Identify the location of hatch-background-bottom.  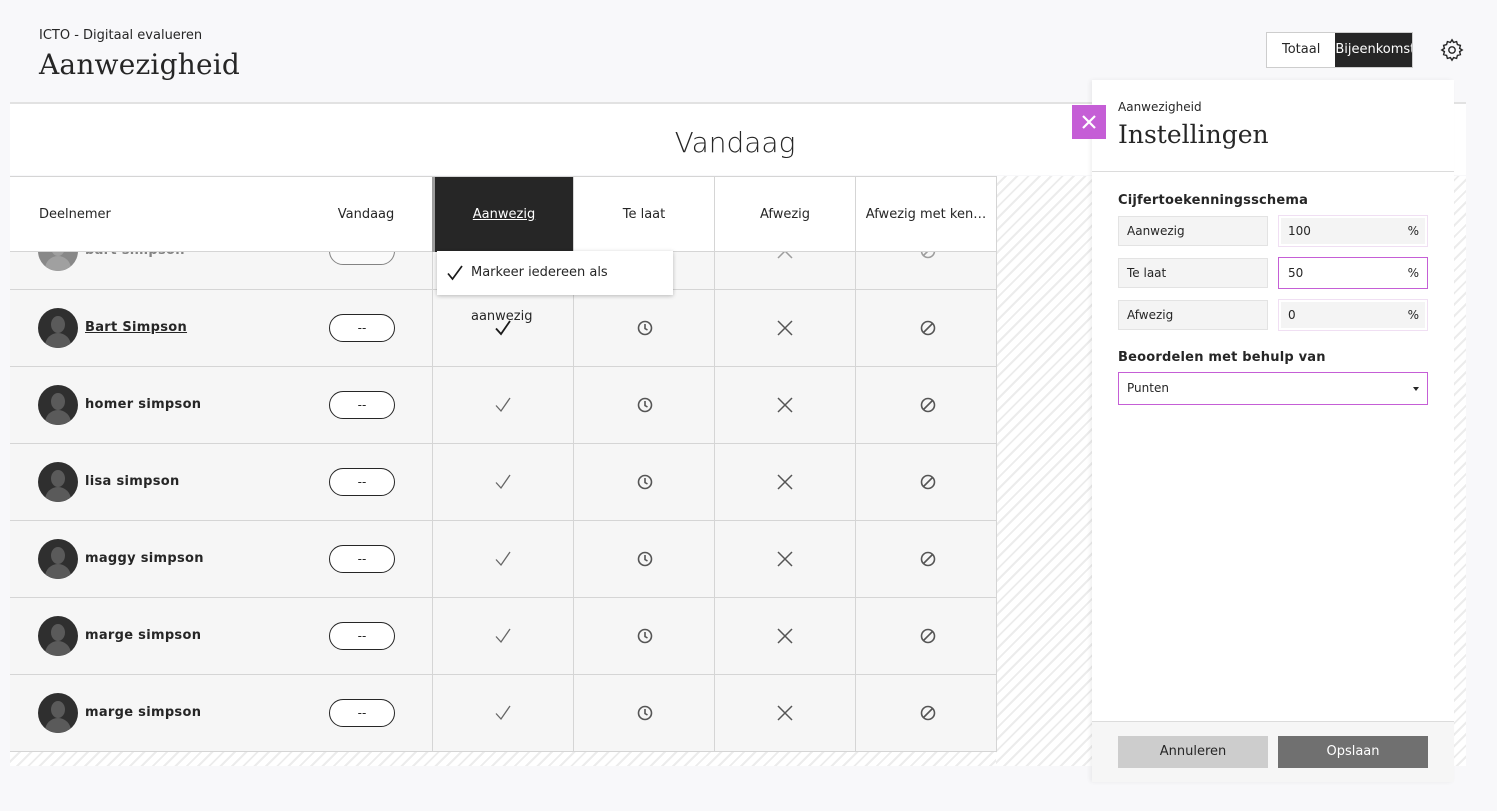
(503, 759).